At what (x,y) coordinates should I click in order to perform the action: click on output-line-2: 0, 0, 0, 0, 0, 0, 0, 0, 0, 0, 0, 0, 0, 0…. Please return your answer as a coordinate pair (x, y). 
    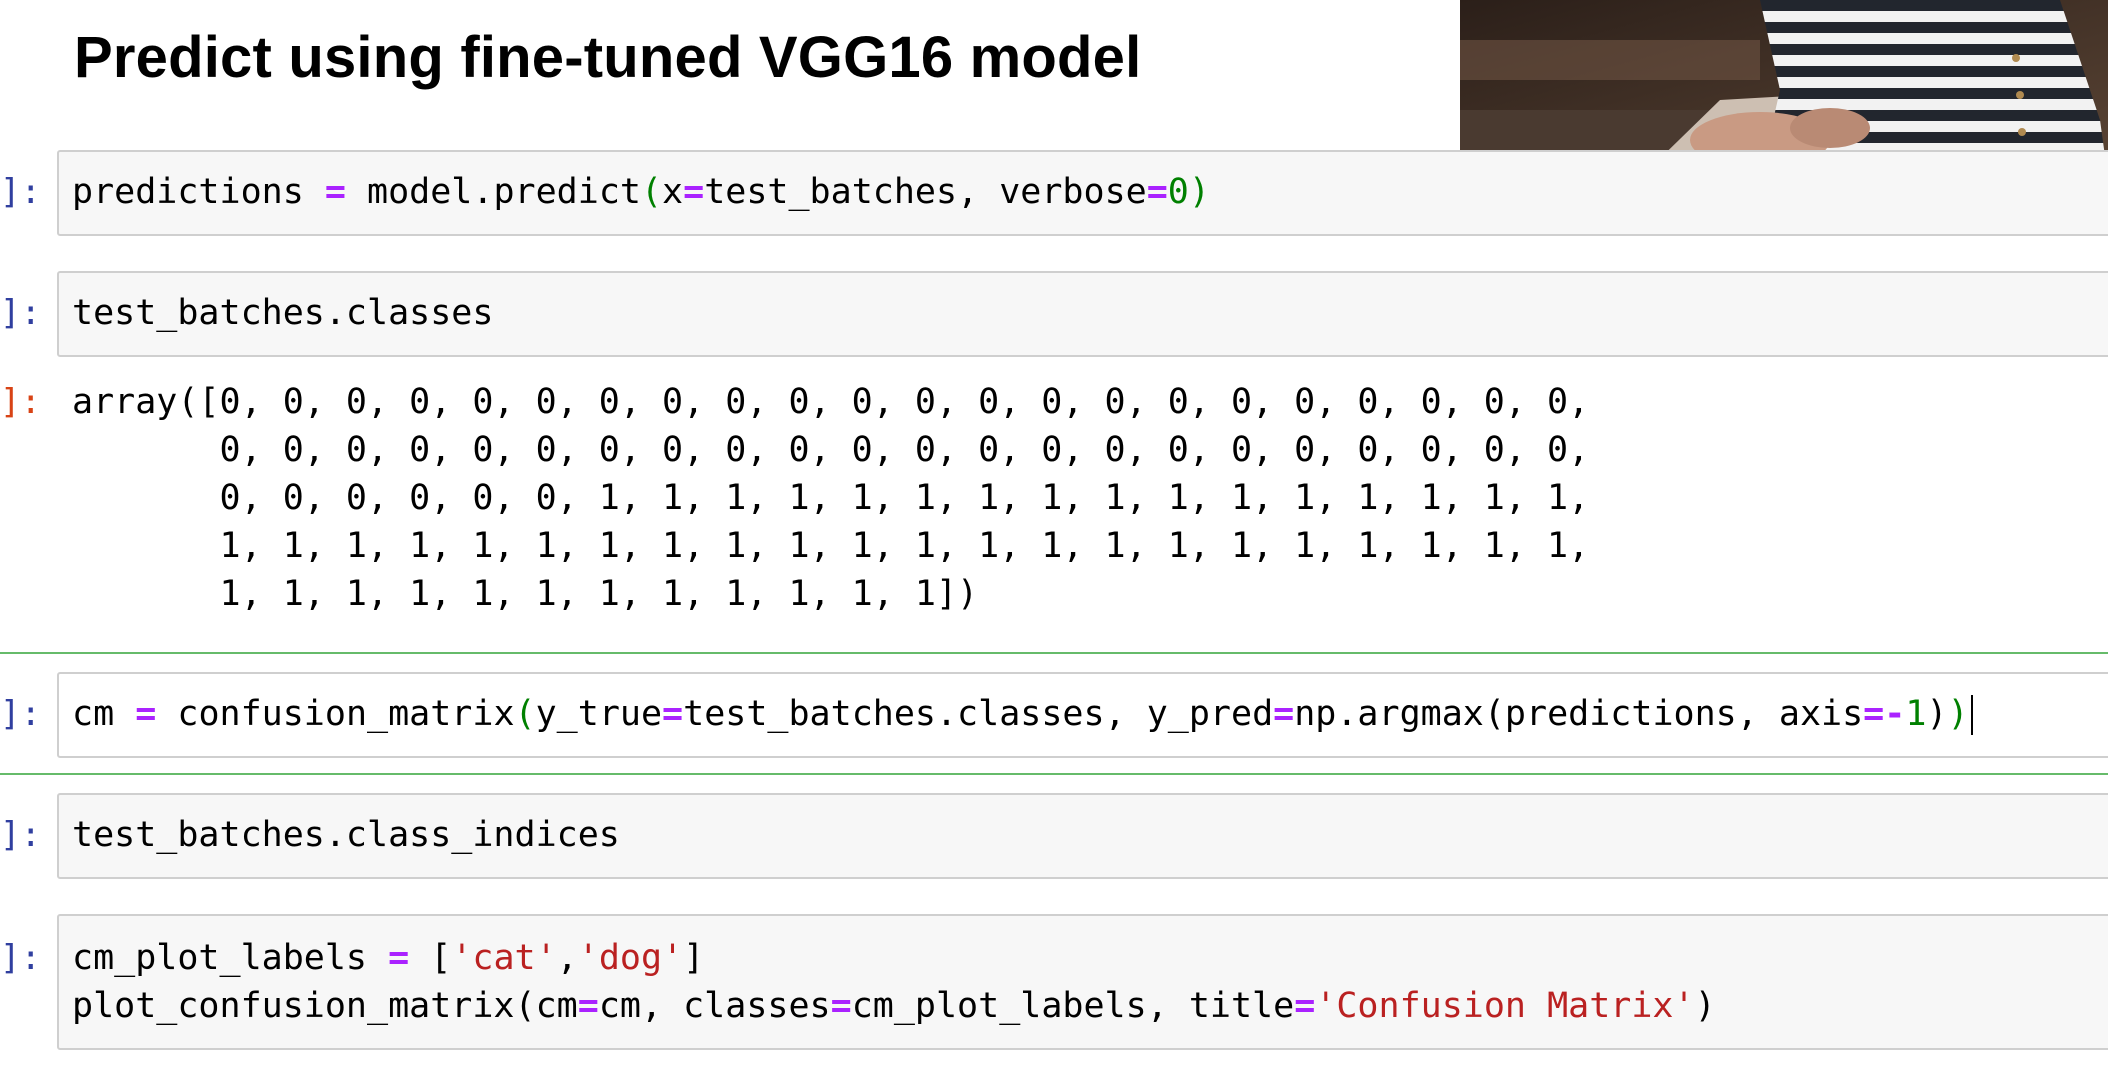
    Looking at the image, I should click on (831, 450).